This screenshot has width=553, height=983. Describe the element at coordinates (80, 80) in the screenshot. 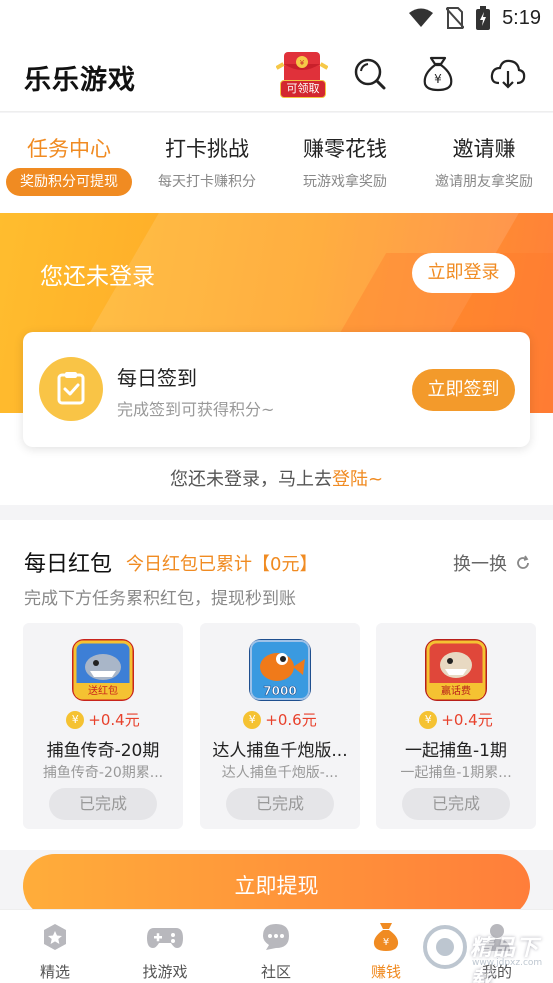

I see `app-title: 乐乐游戏` at that location.